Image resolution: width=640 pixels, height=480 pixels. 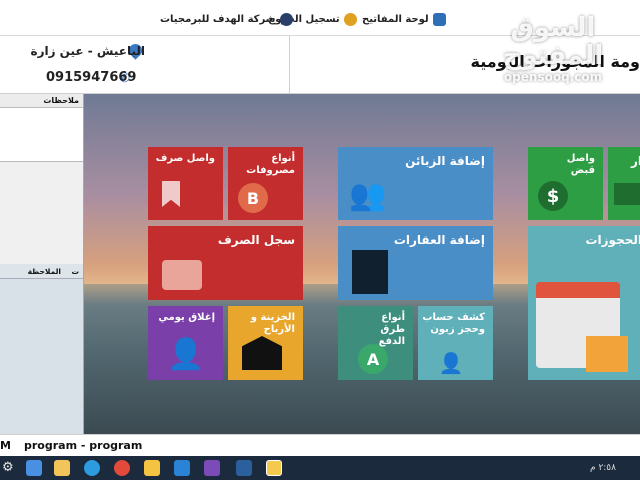 What do you see at coordinates (612, 240) in the screenshot?
I see `tile-bookings-label: الحجوزات` at bounding box center [612, 240].